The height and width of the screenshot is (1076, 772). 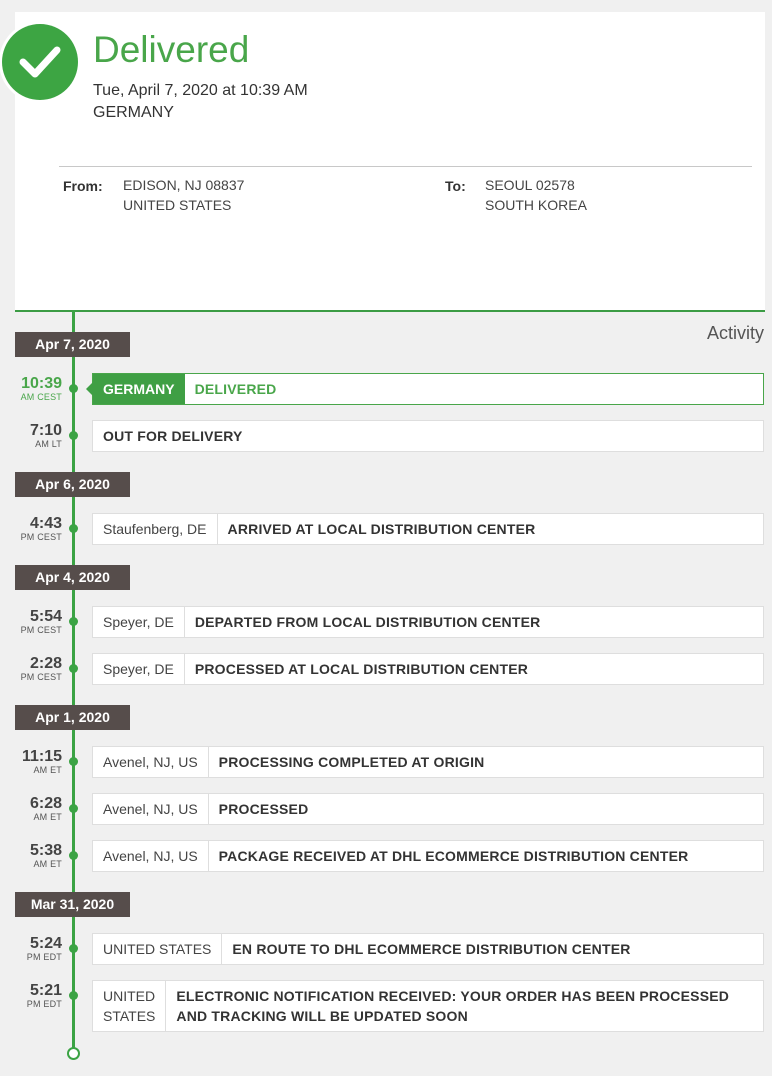 I want to click on divider, so click(x=405, y=166).